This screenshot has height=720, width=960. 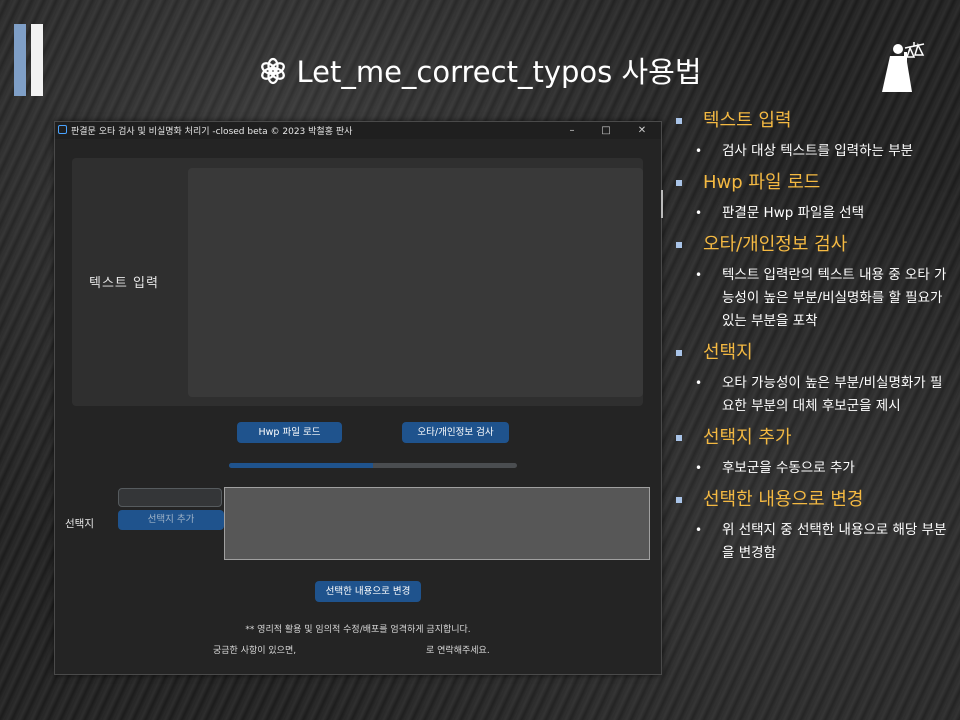 I want to click on apply-selected-button: 선택한 내용으로 변경, so click(x=368, y=591).